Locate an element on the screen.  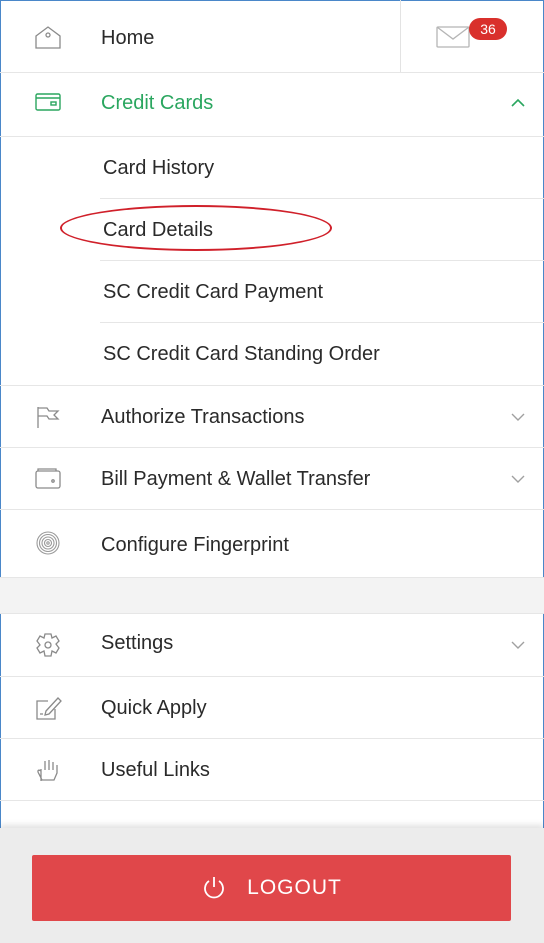
logout-label: LOGOUT is located at coordinates (294, 887).